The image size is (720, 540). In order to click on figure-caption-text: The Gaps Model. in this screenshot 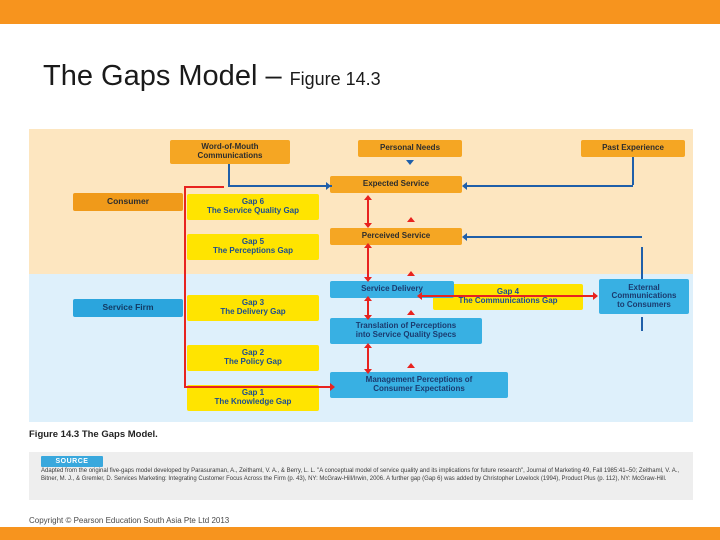, I will do `click(119, 434)`.